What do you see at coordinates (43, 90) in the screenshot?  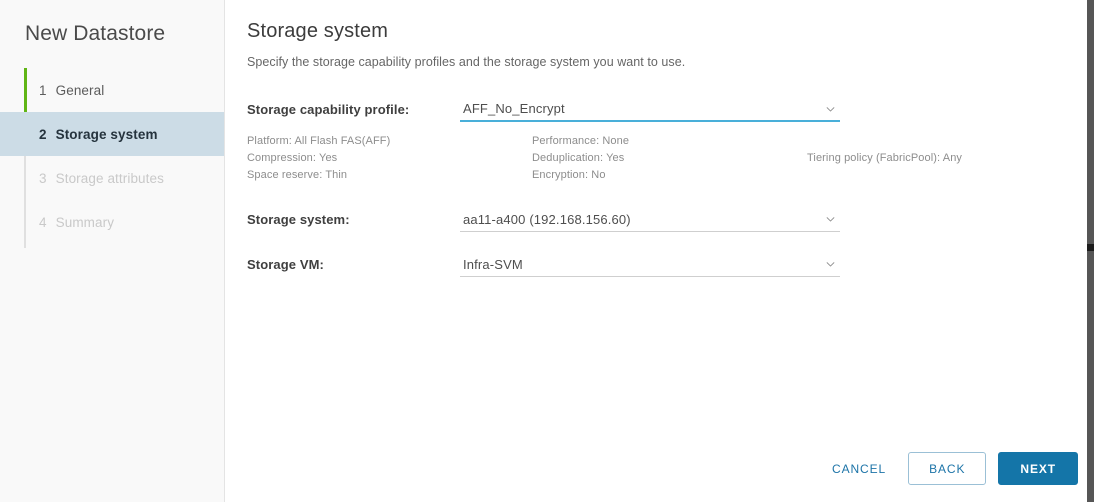 I see `step-number: 1` at bounding box center [43, 90].